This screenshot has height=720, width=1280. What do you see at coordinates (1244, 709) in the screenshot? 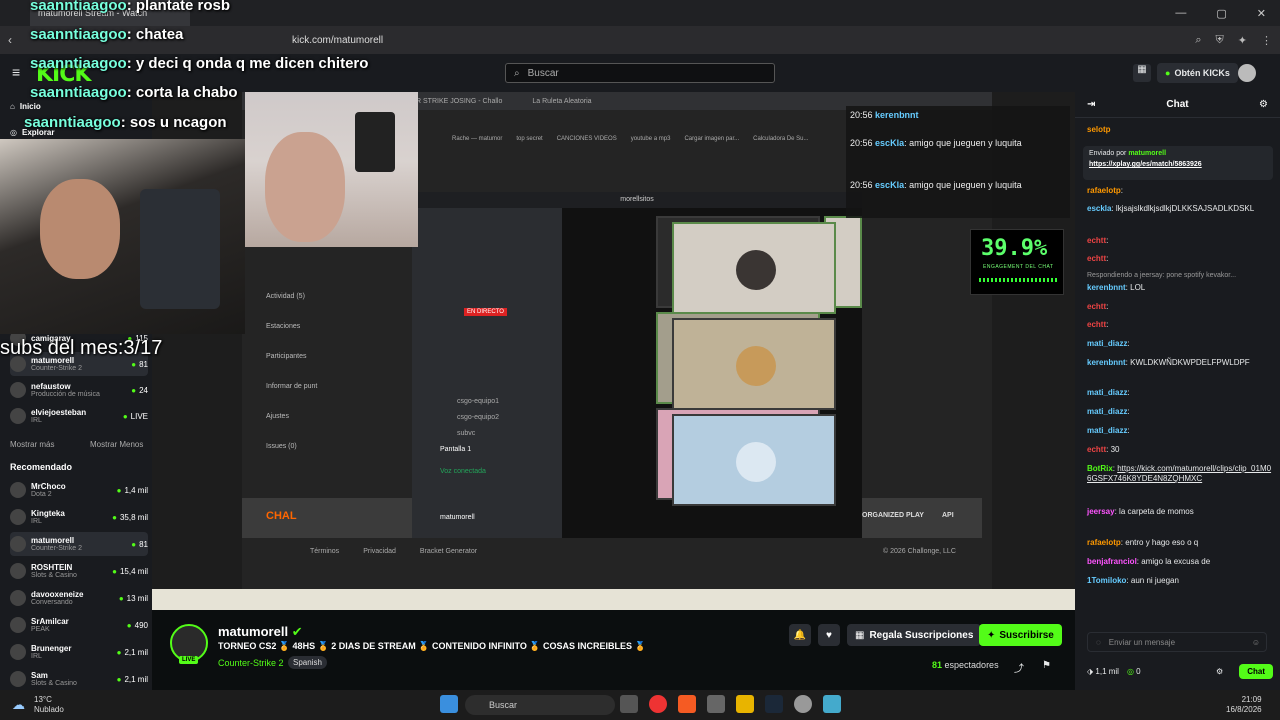
I see `clock-date: 16/8/2026` at bounding box center [1244, 709].